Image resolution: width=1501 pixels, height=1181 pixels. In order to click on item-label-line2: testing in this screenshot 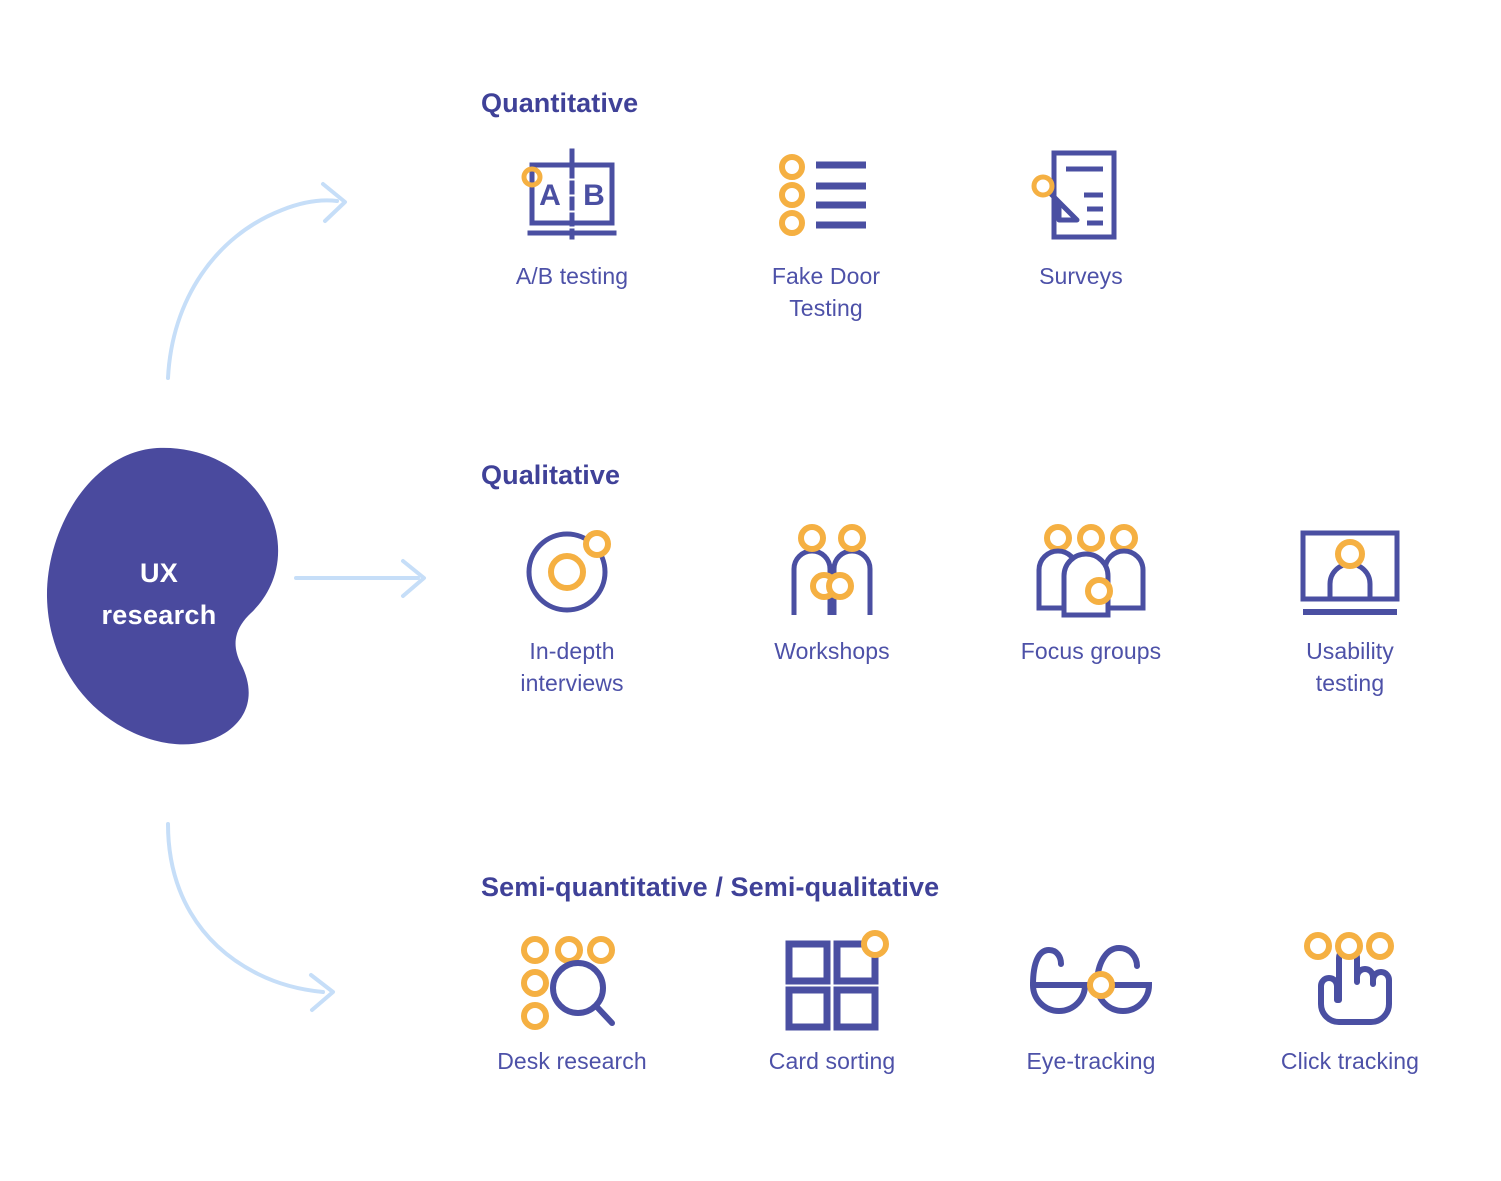, I will do `click(1350, 682)`.